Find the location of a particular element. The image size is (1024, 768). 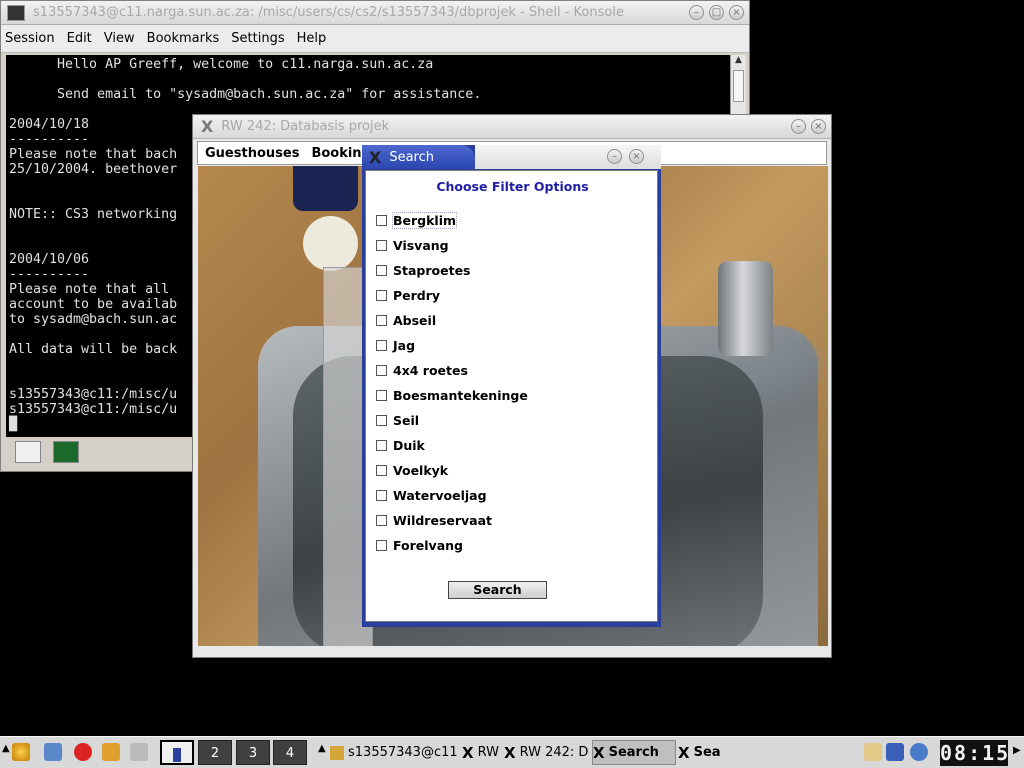

task-search-2: X Sea is located at coordinates (708, 752).